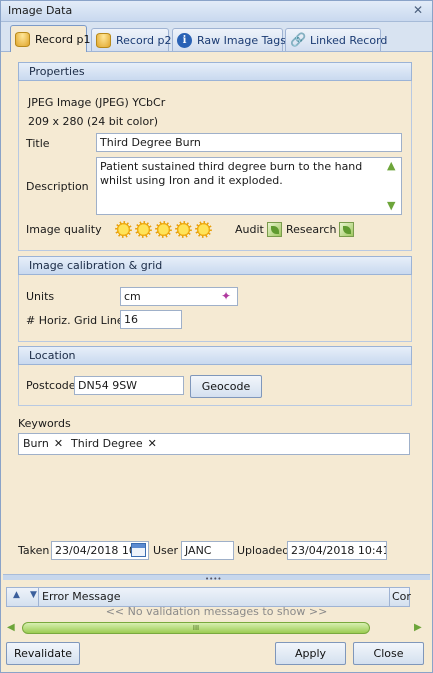  Describe the element at coordinates (97, 102) in the screenshot. I see `image-format-text: JPEG Image (JPEG) YCbCr` at that location.